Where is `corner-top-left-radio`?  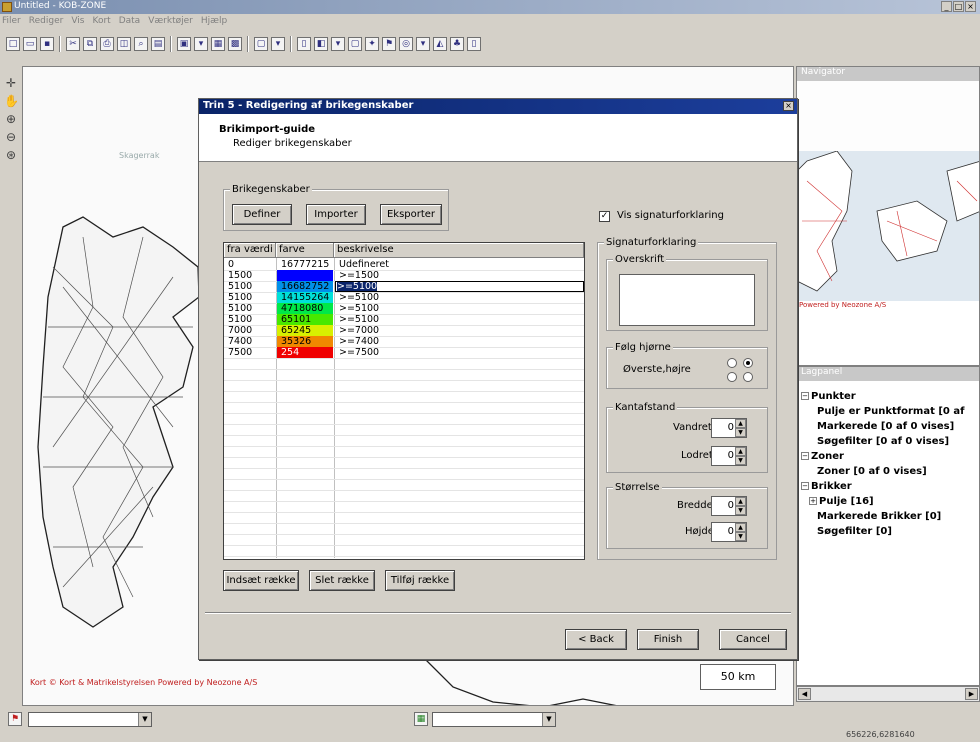 corner-top-left-radio is located at coordinates (732, 363).